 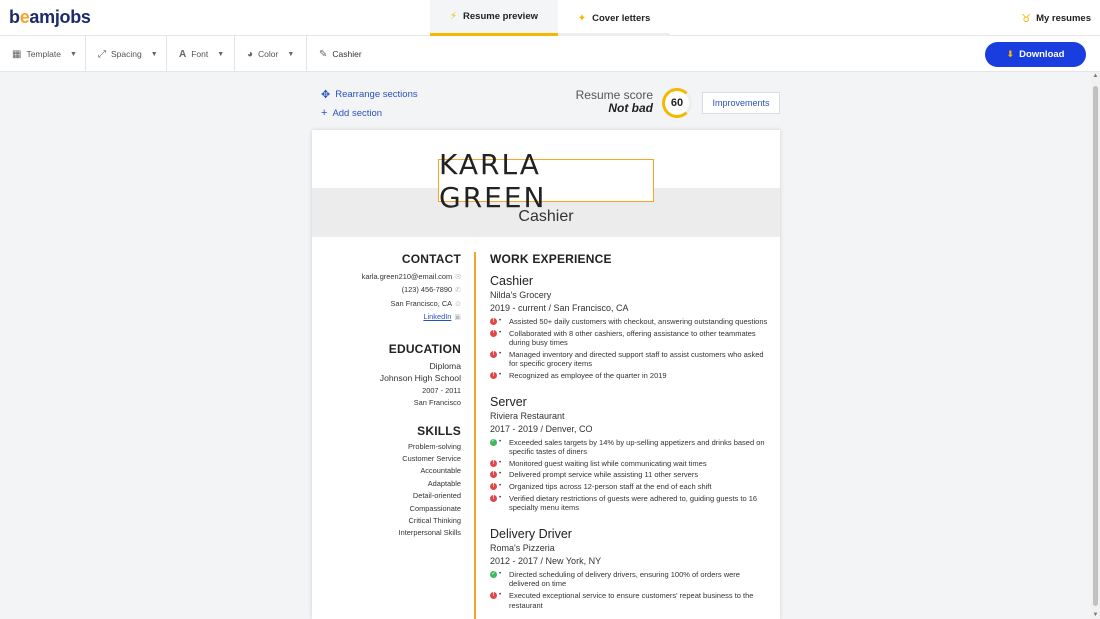 What do you see at coordinates (614, 18) in the screenshot?
I see `tab-cover-letters: ✦ Cover letters` at bounding box center [614, 18].